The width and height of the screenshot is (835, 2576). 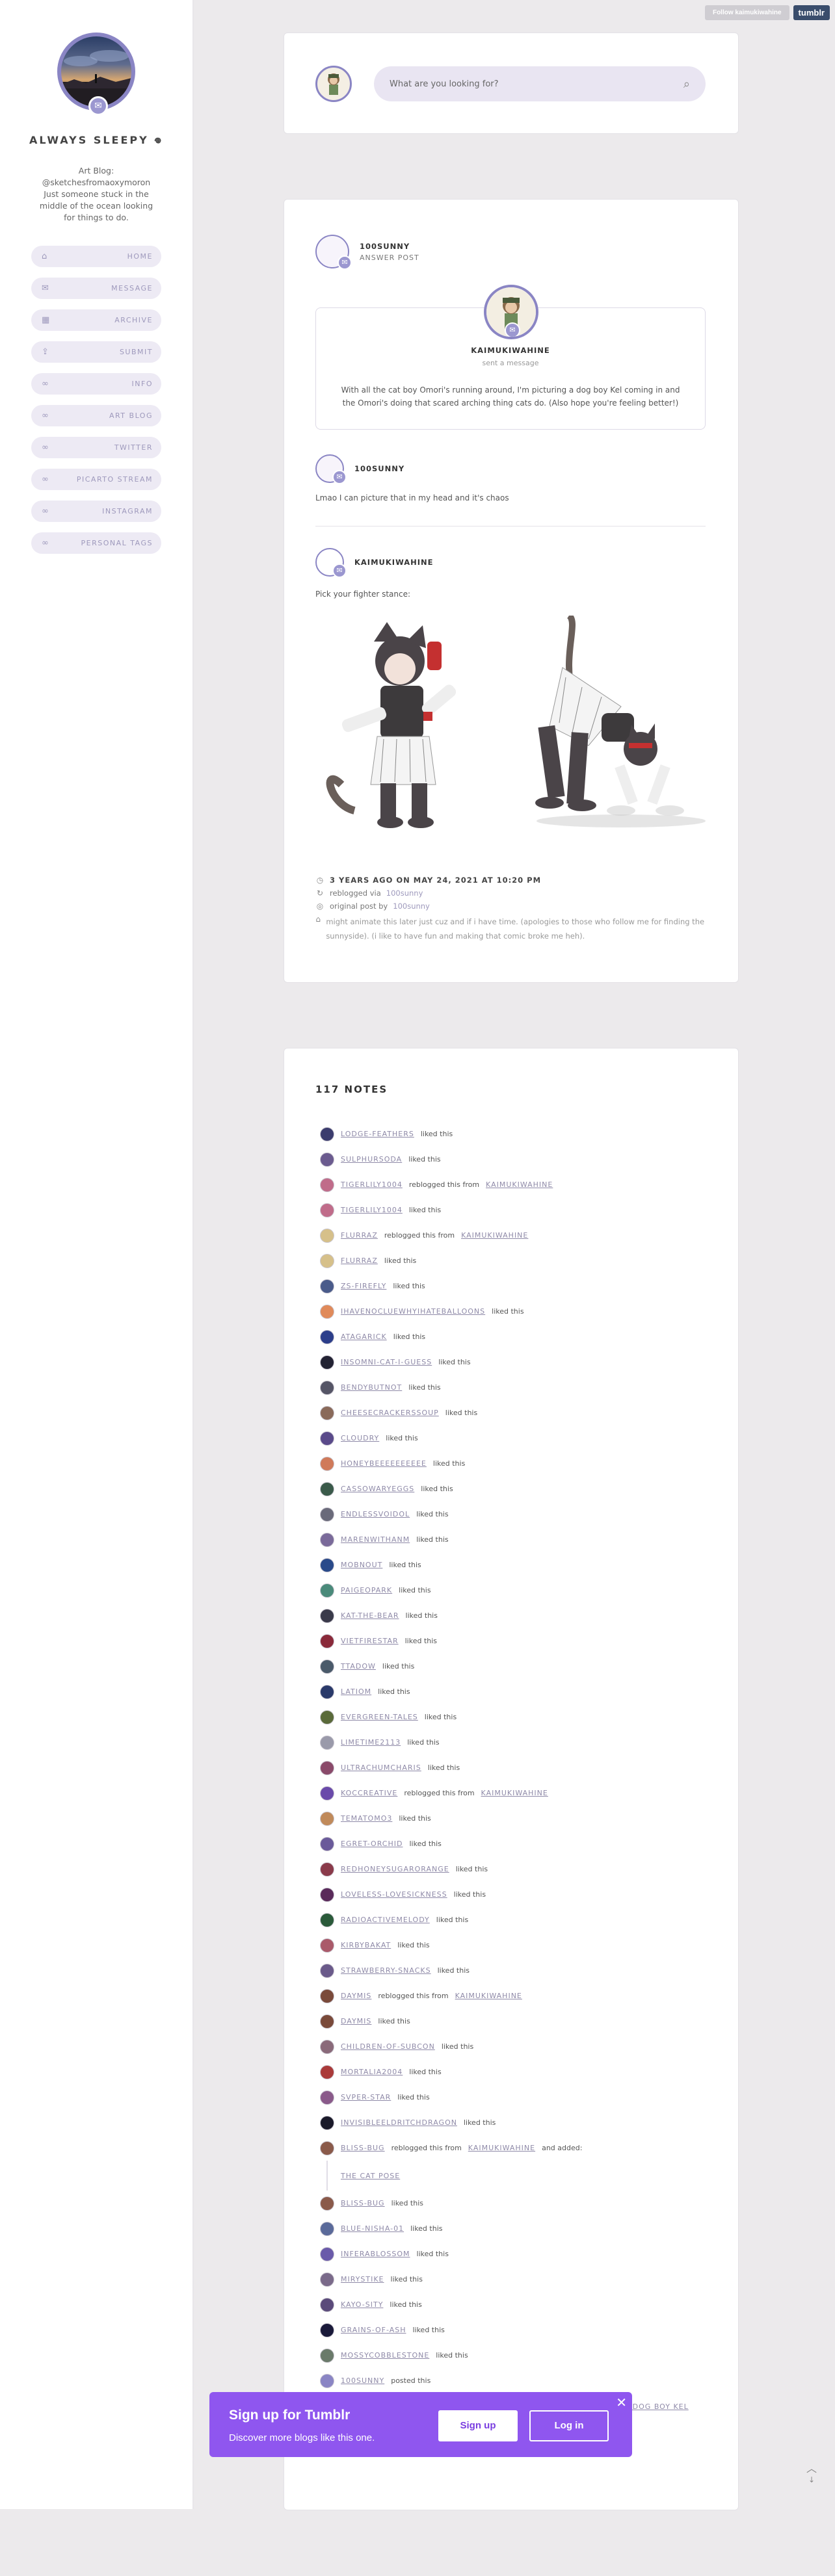 What do you see at coordinates (377, 1134) in the screenshot?
I see `note-user-link: LODGE-FEATHERS` at bounding box center [377, 1134].